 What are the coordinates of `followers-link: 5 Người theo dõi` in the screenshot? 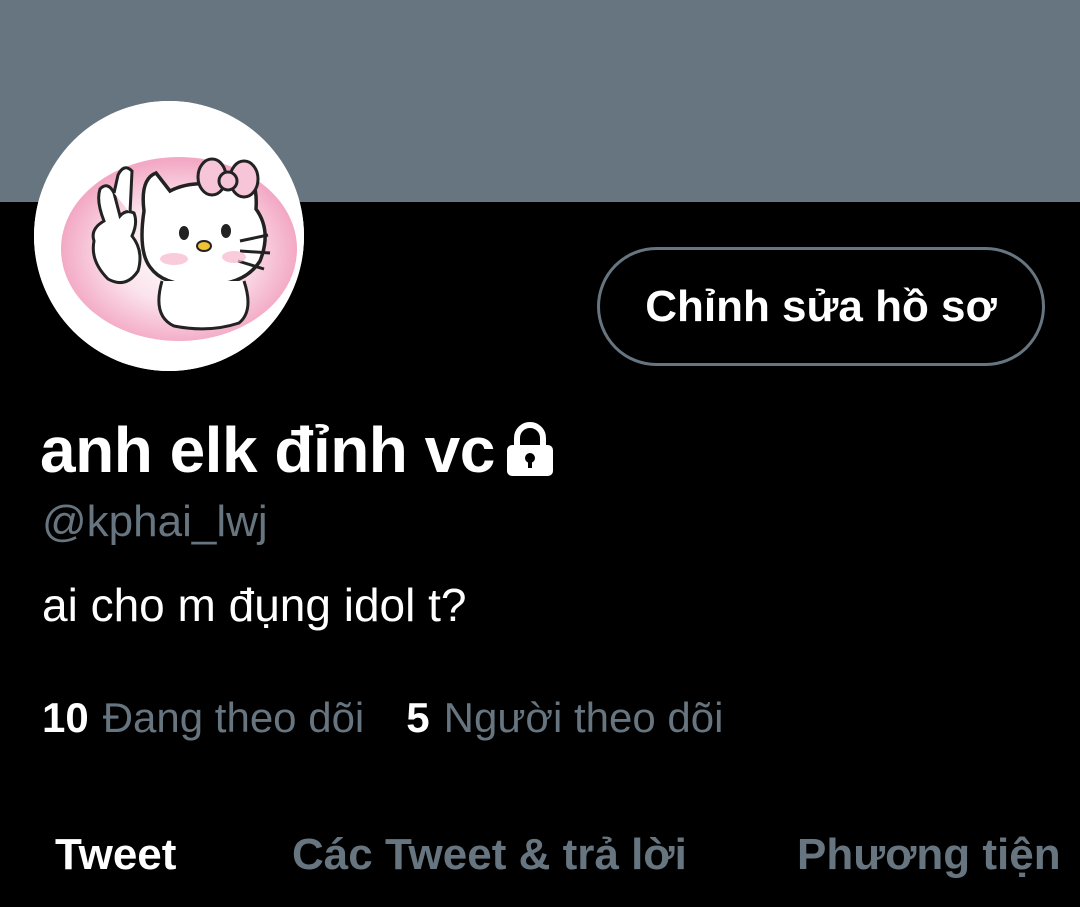 It's located at (564, 718).